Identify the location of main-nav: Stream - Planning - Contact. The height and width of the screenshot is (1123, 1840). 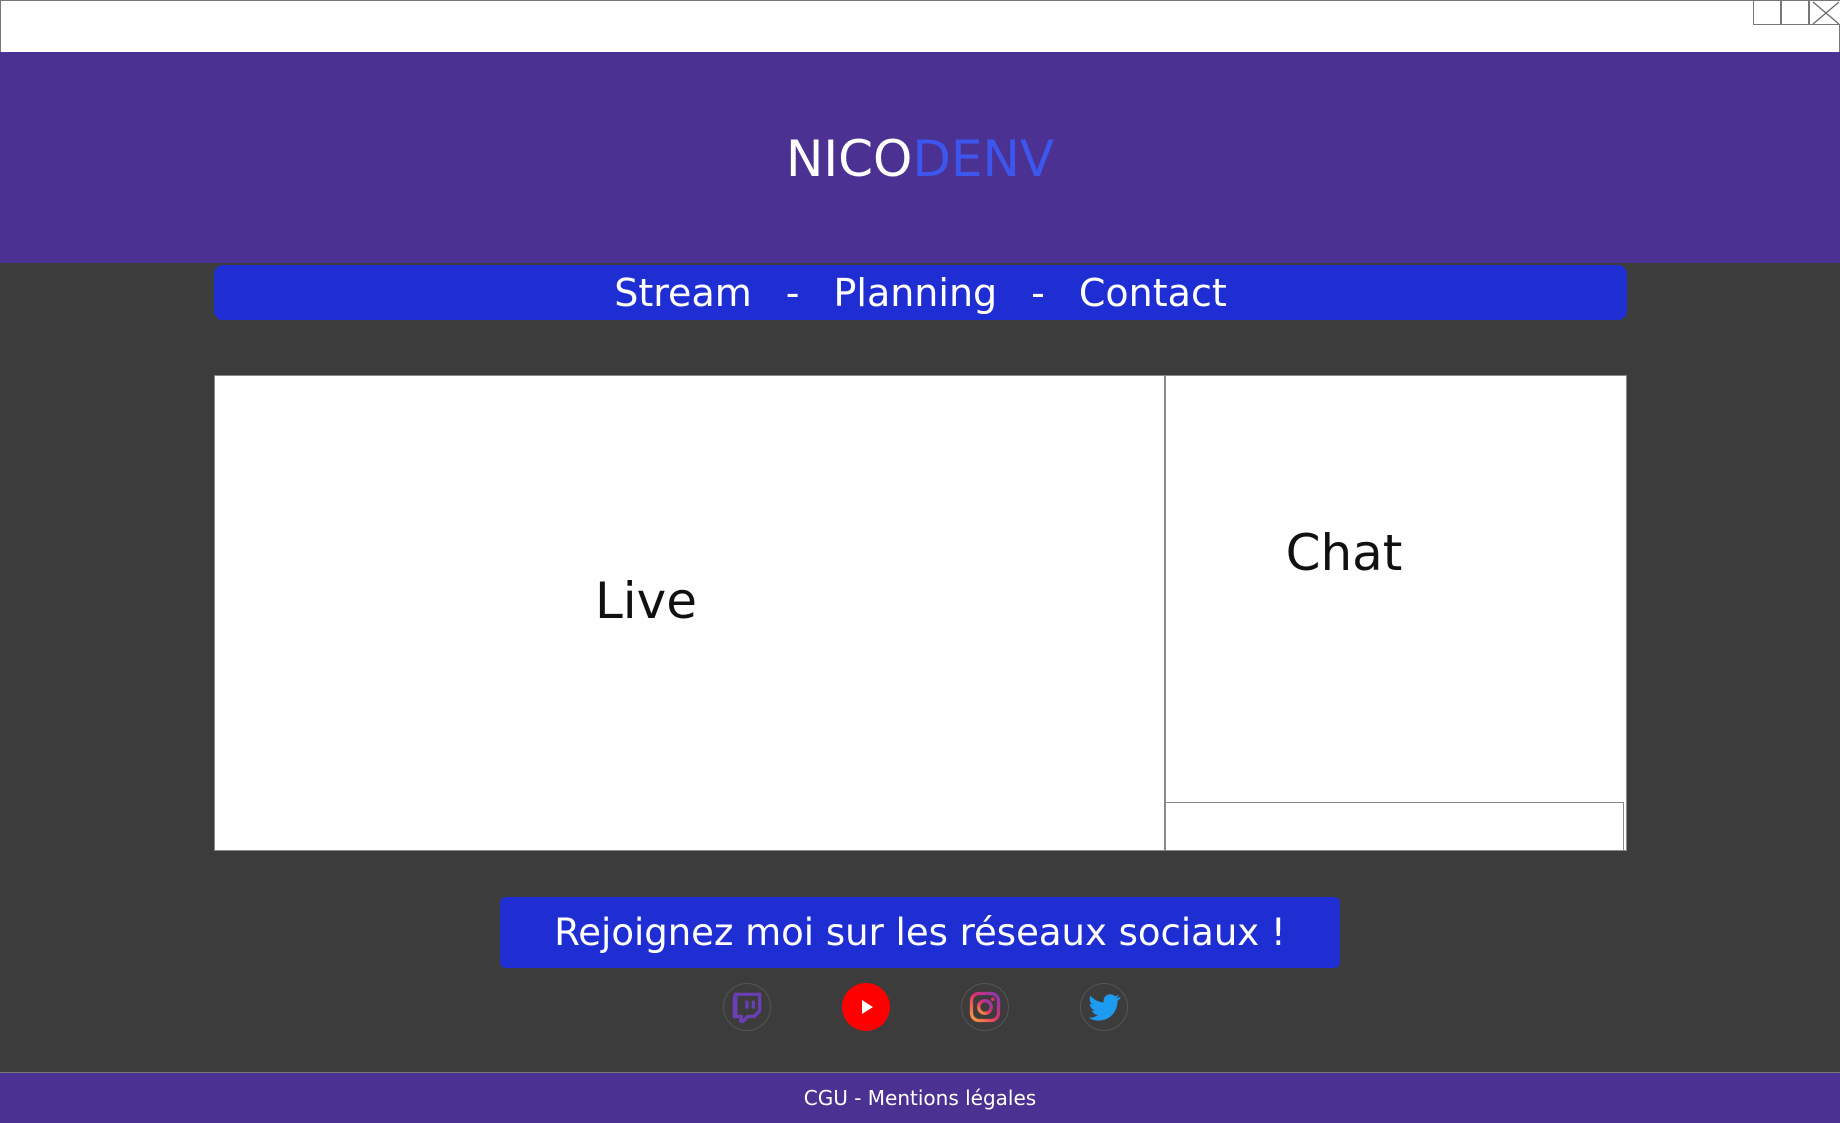
(920, 292).